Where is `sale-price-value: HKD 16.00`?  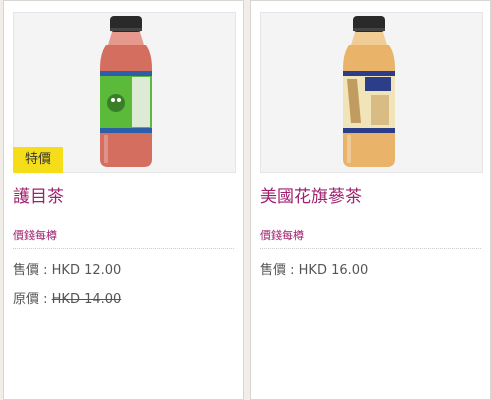 sale-price-value: HKD 16.00 is located at coordinates (333, 270).